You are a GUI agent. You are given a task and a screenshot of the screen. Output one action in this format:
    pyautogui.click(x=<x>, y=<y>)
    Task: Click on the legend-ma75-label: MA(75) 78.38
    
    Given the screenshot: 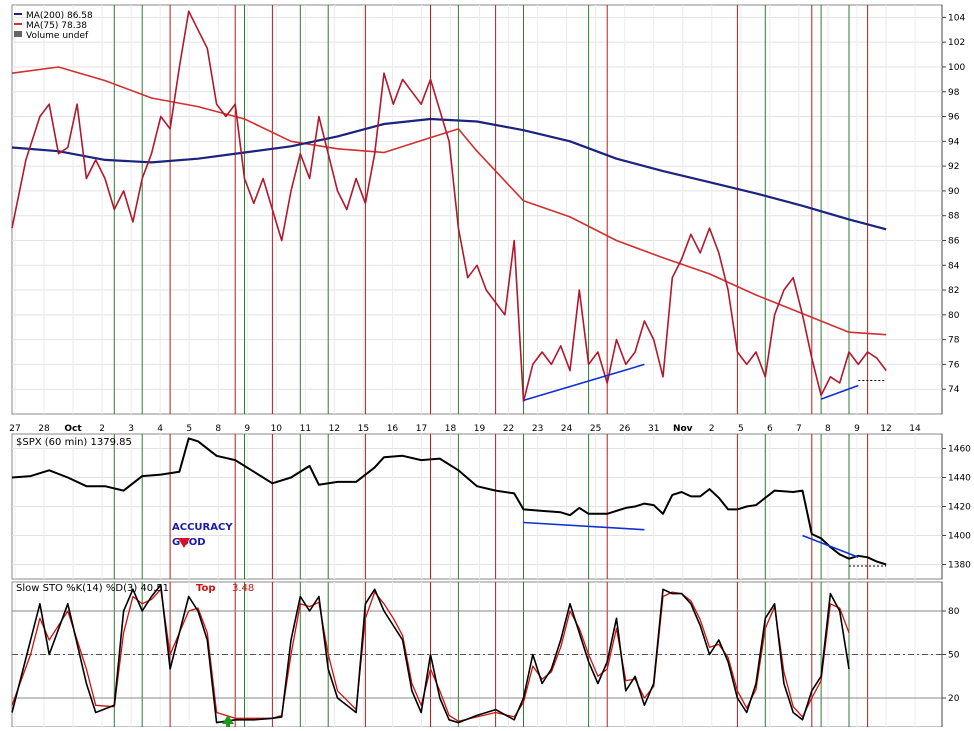 What is the action you would take?
    pyautogui.click(x=56, y=26)
    